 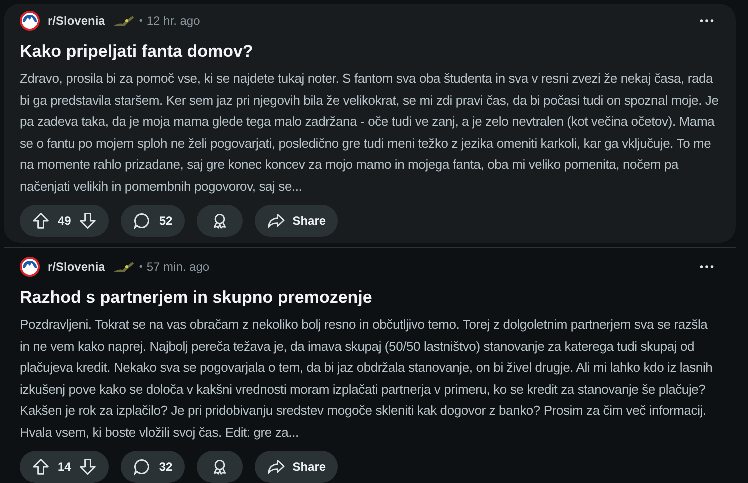 I want to click on post-title: Razhod s partnerjem in skupno premozenje, so click(x=370, y=298).